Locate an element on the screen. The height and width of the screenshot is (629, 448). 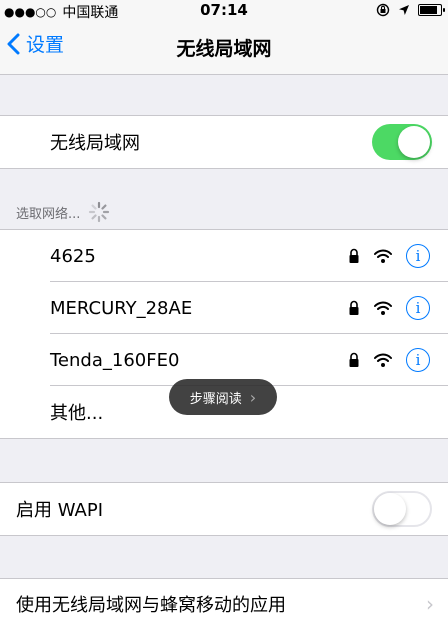
network-row-4625: 4625 i is located at coordinates (224, 256).